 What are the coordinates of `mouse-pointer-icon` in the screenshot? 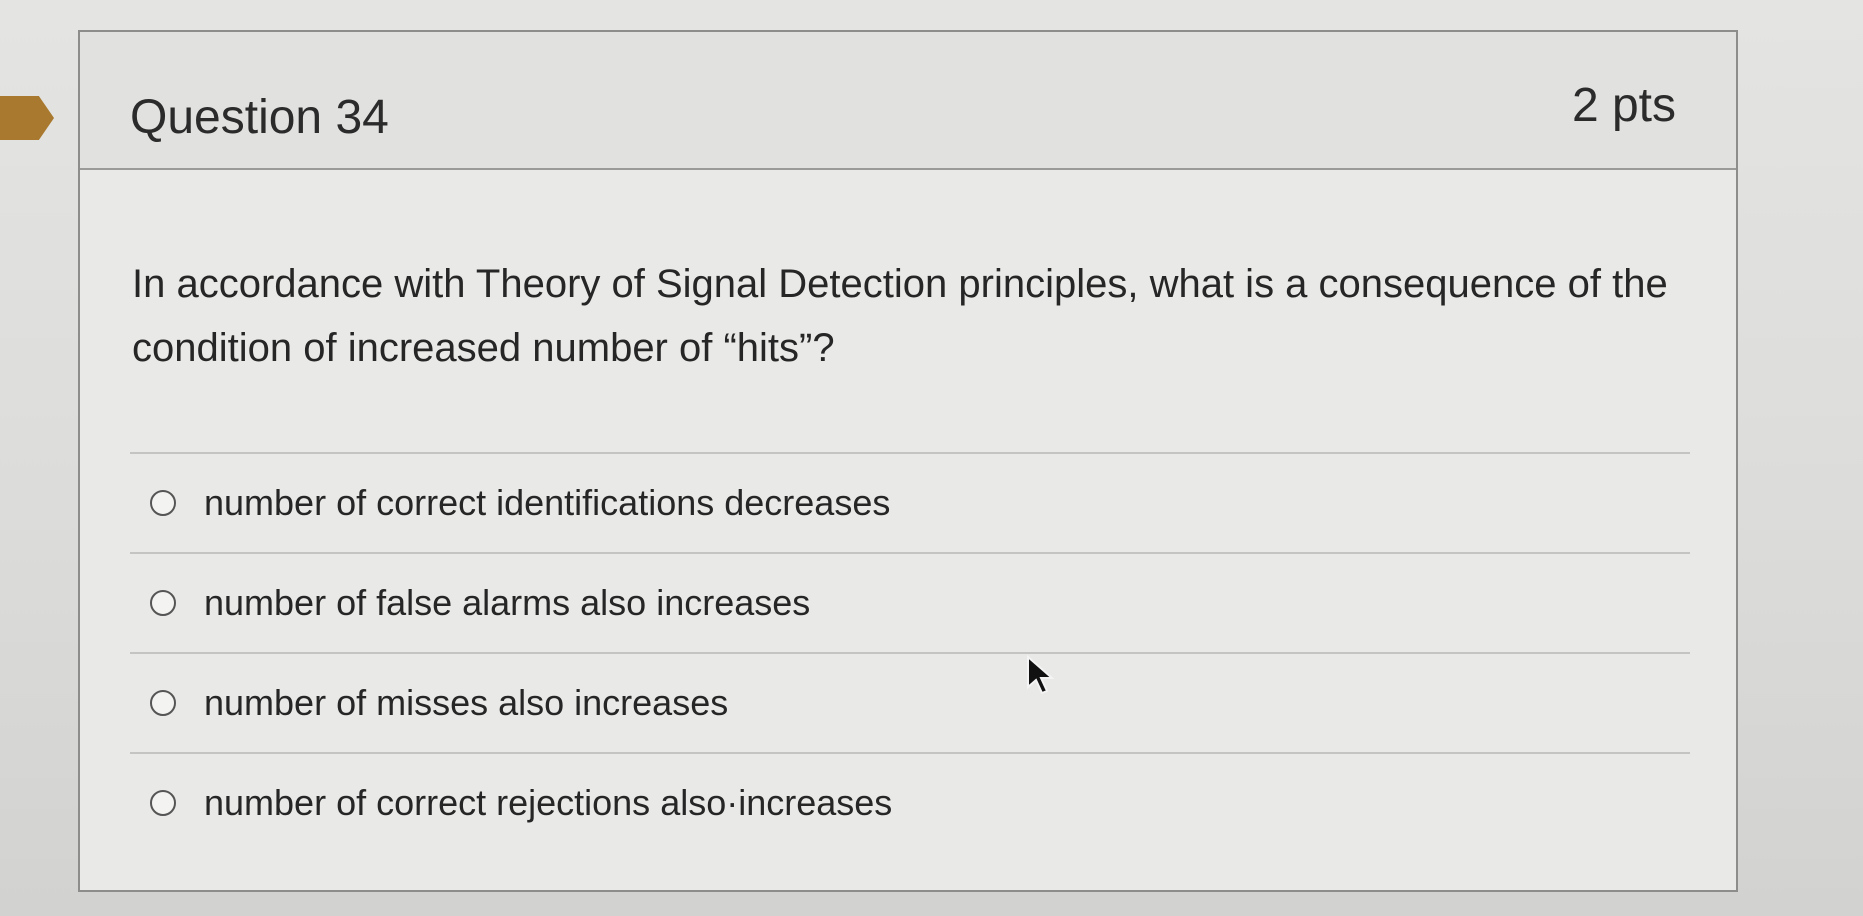 It's located at (1041, 675).